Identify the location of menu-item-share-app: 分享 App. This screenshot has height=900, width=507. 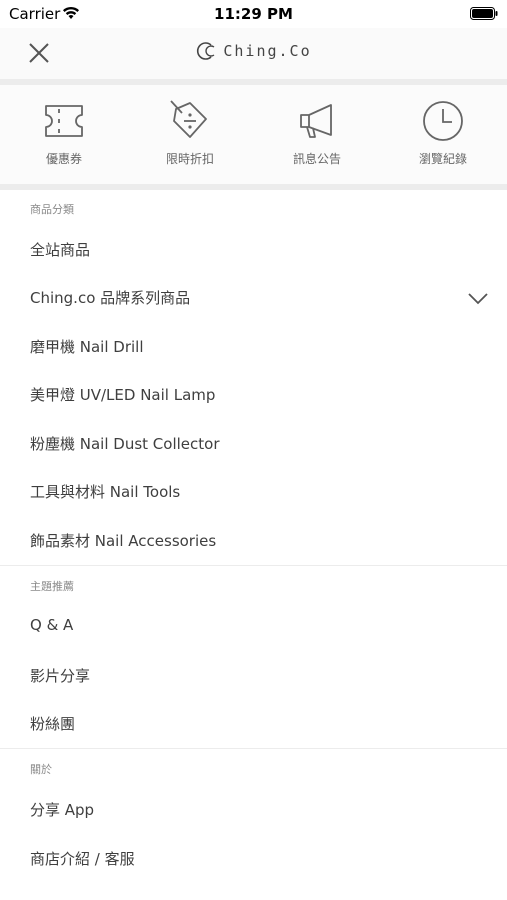
(253, 810).